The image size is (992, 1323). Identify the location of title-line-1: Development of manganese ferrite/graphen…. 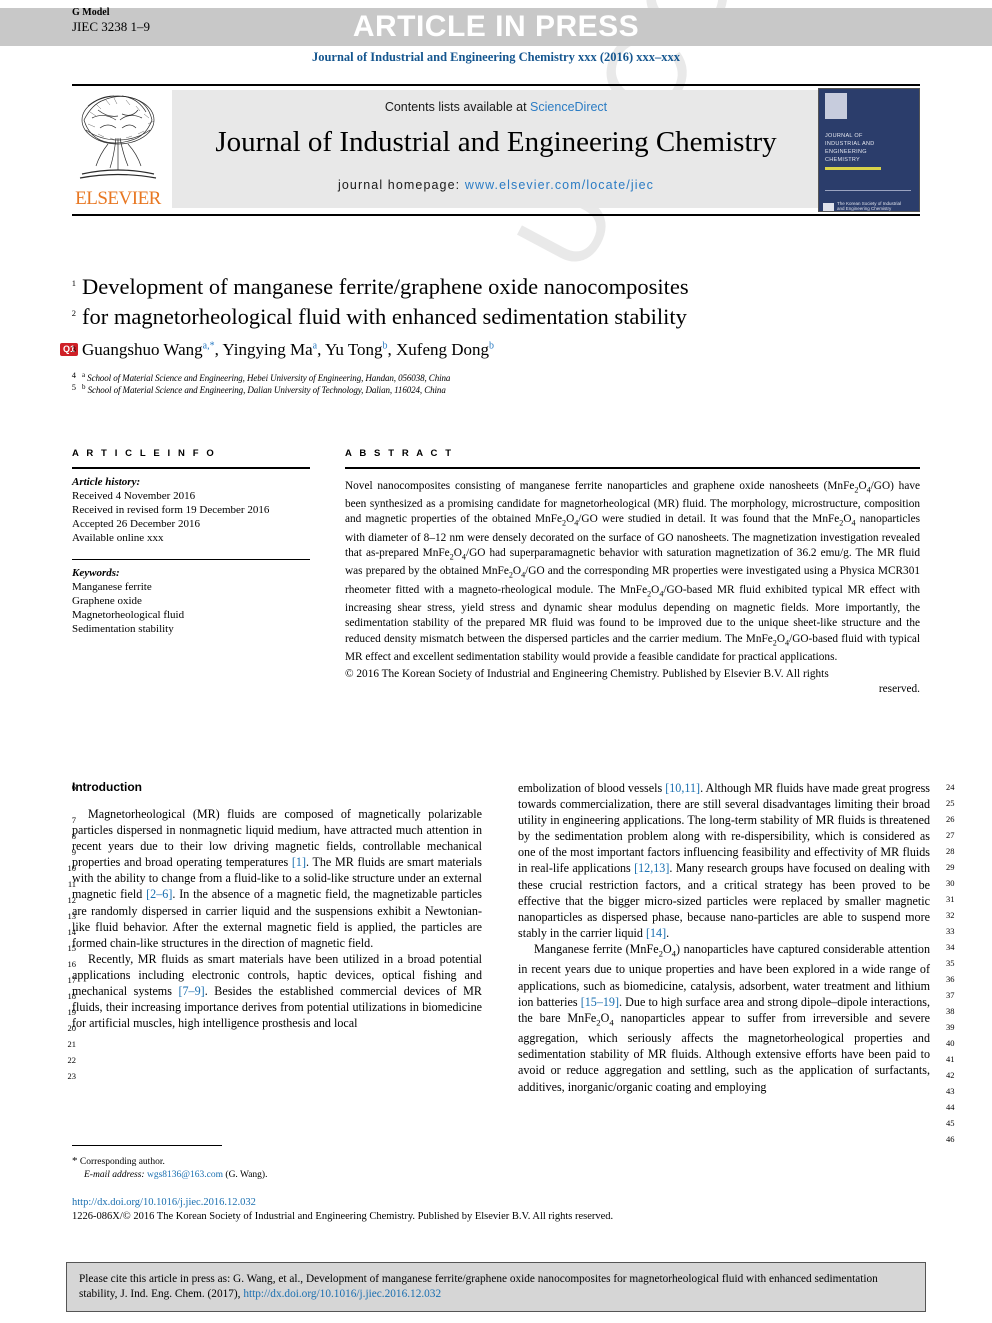
(385, 286).